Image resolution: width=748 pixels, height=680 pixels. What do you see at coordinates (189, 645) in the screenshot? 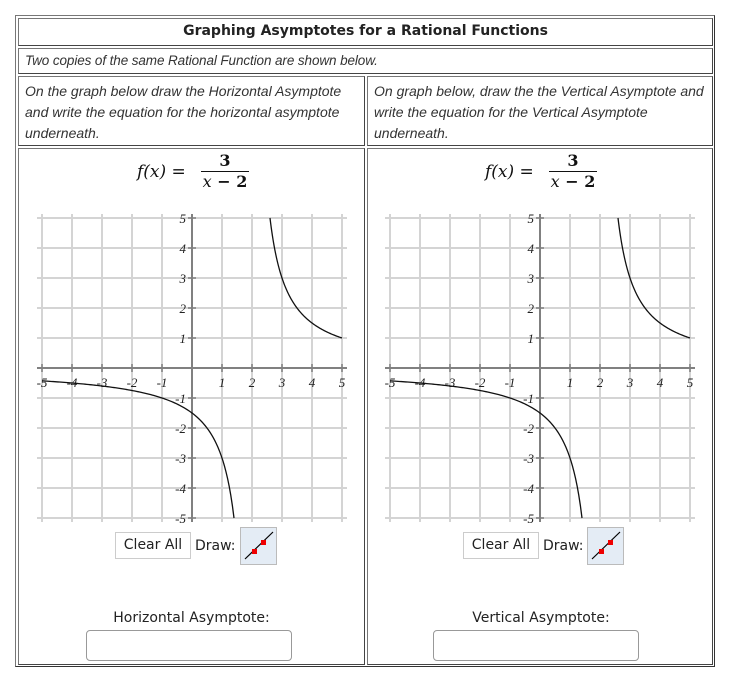
I see `horizontal-asymptote-input` at bounding box center [189, 645].